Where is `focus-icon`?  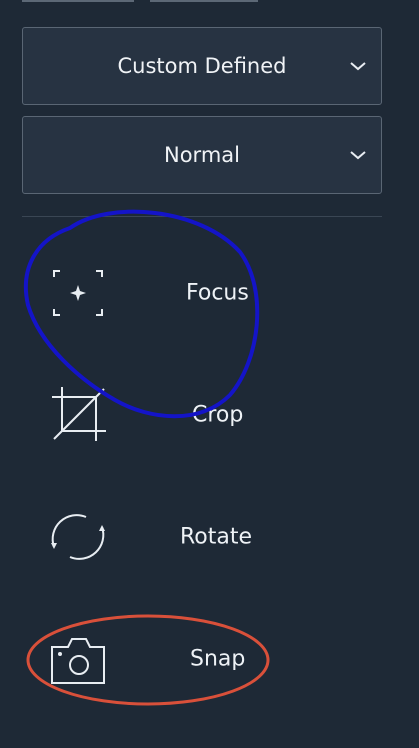
focus-icon is located at coordinates (78, 293).